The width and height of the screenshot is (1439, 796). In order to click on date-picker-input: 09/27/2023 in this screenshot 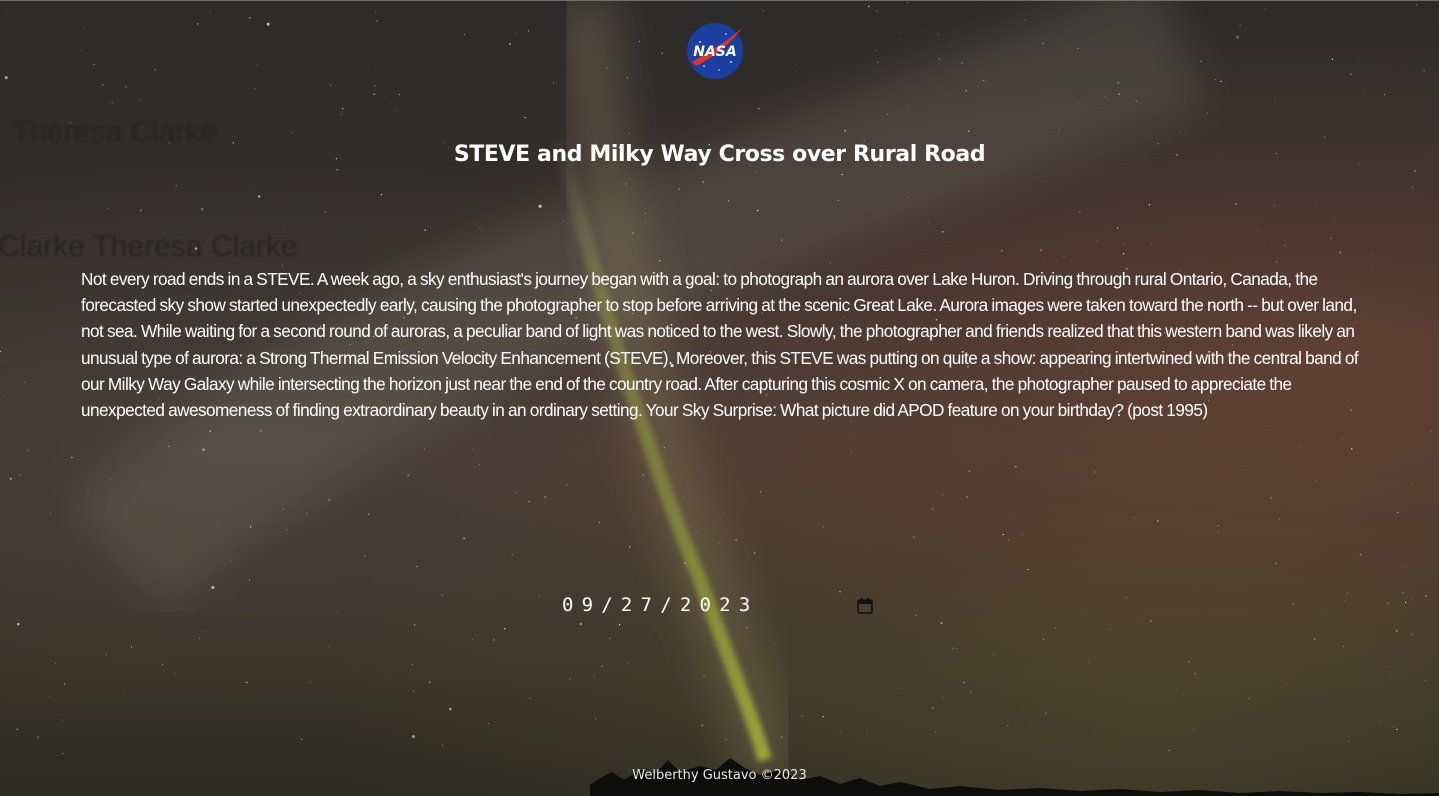, I will do `click(722, 607)`.